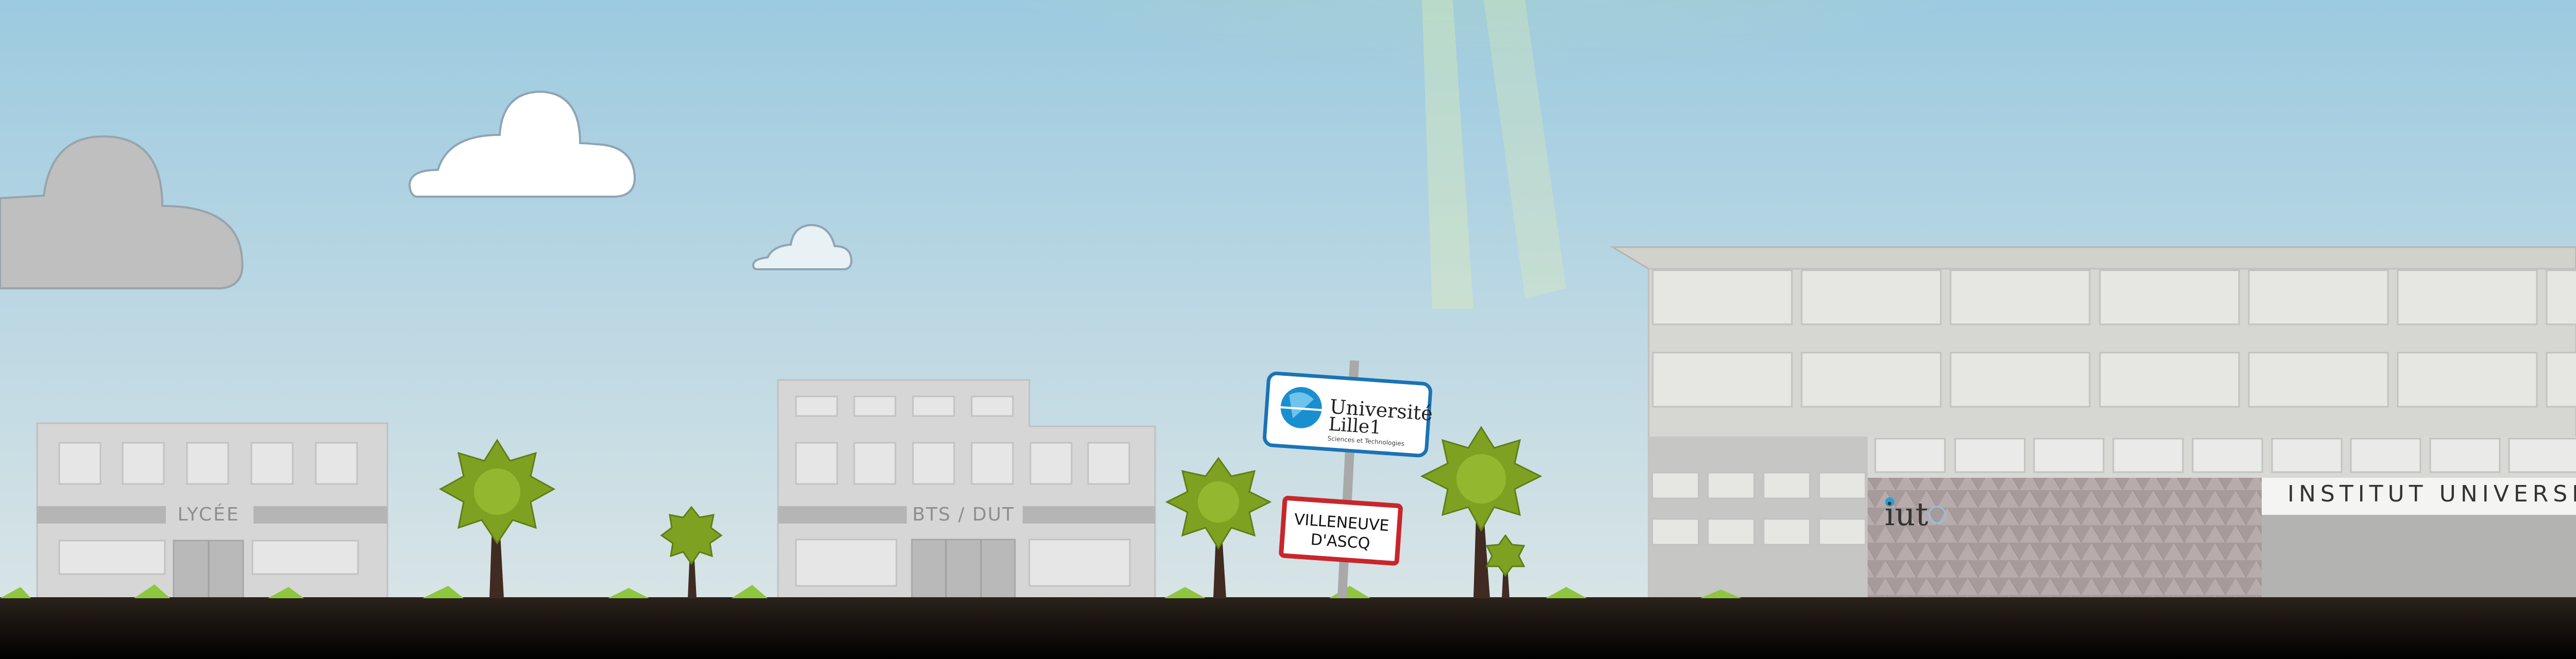 This screenshot has height=659, width=2576. I want to click on bts-dut-label: BTS / DUT, so click(963, 514).